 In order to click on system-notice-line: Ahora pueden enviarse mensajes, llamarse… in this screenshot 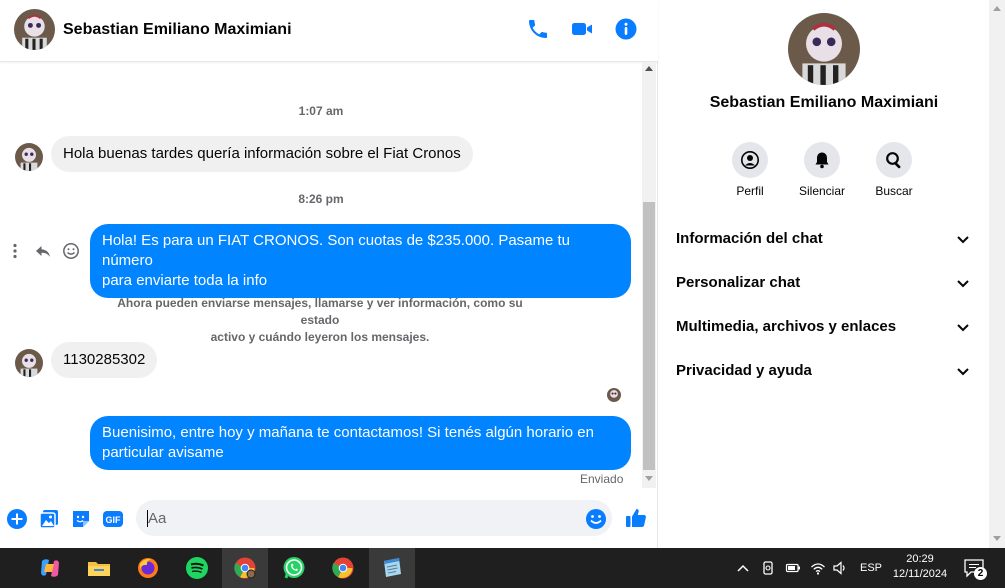, I will do `click(320, 311)`.